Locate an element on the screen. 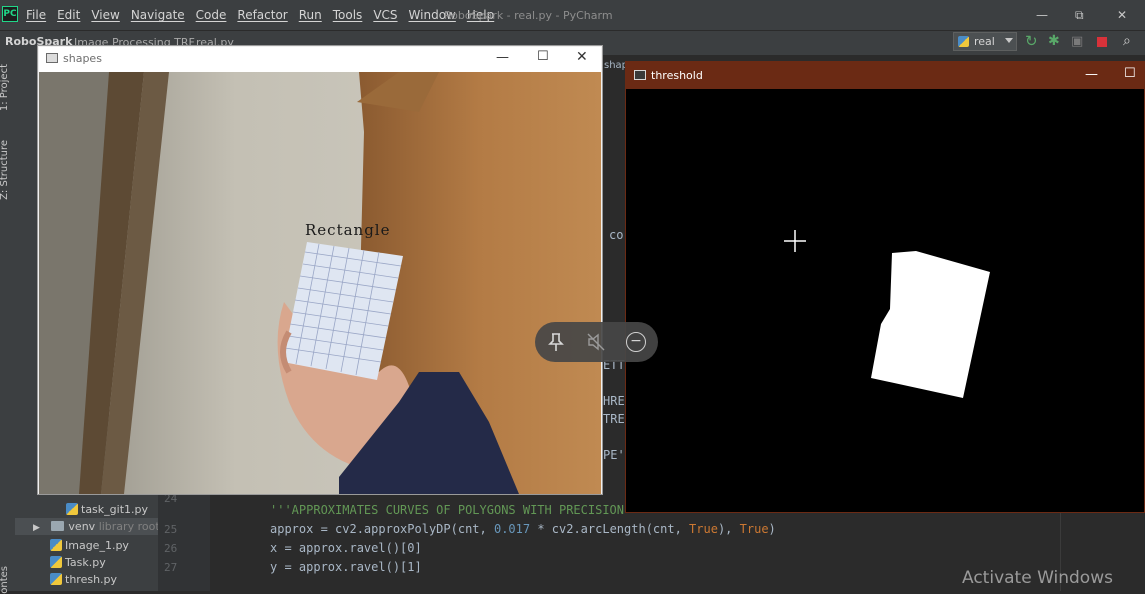 Image resolution: width=1145 pixels, height=594 pixels. mute-icon is located at coordinates (596, 342).